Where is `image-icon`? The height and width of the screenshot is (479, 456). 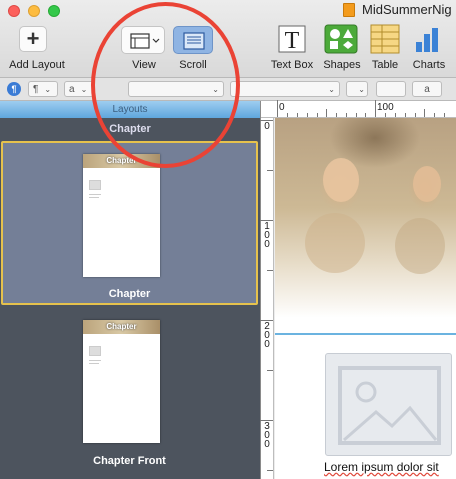 image-icon is located at coordinates (389, 405).